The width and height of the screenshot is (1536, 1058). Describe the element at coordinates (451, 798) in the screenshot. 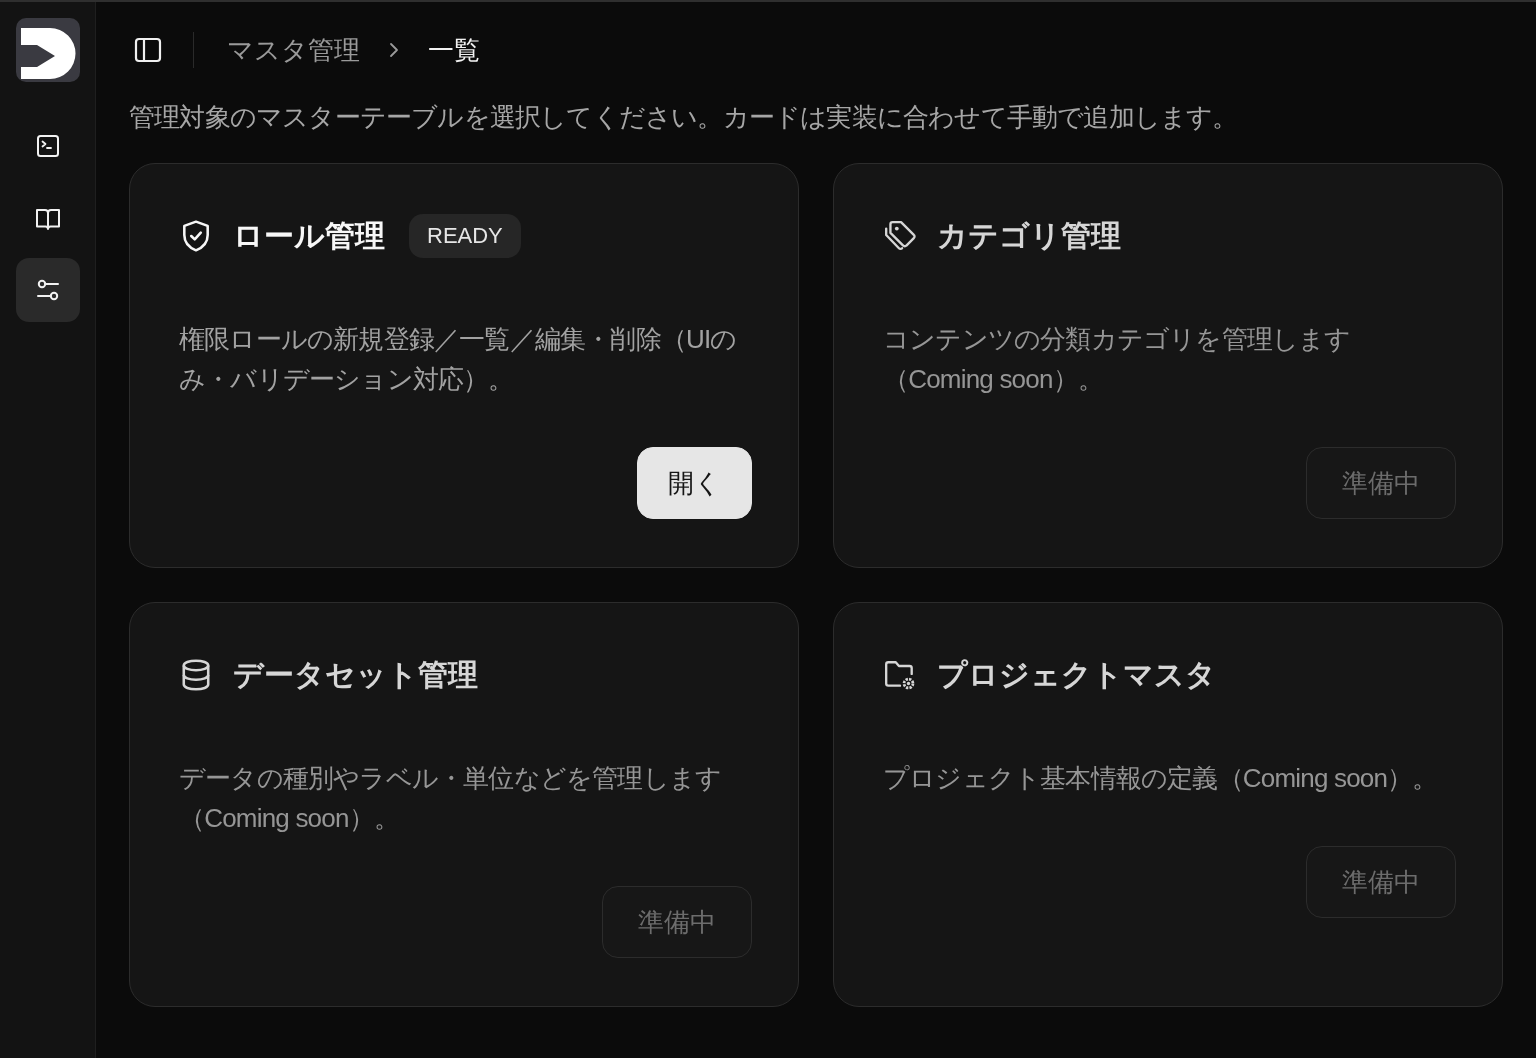

I see `card-description: データの種別やラベル・単位などを管理します（Coming soon）。` at that location.